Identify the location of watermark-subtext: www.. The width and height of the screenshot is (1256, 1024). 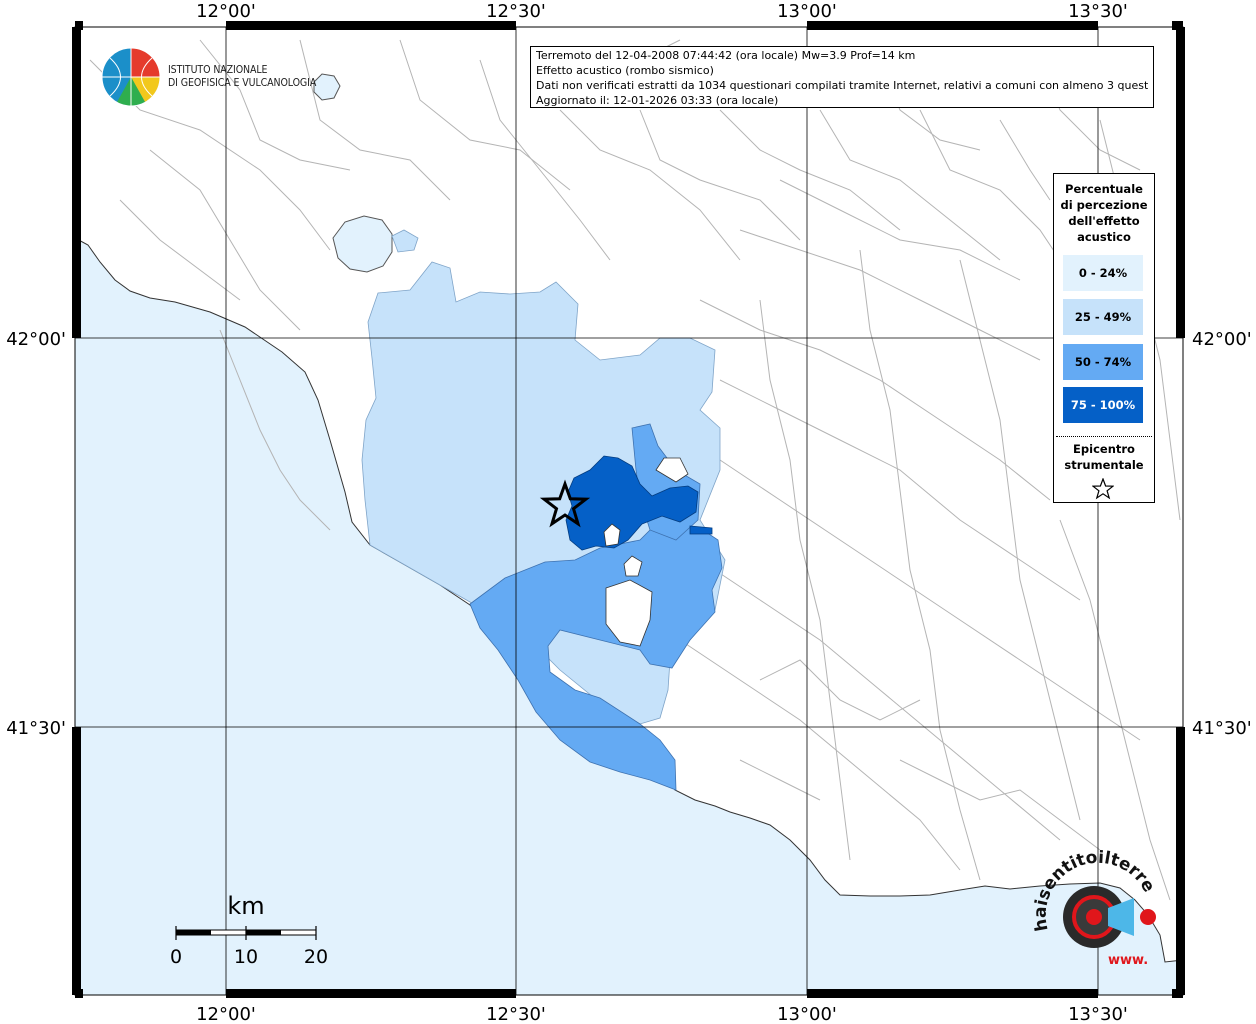
(1128, 960).